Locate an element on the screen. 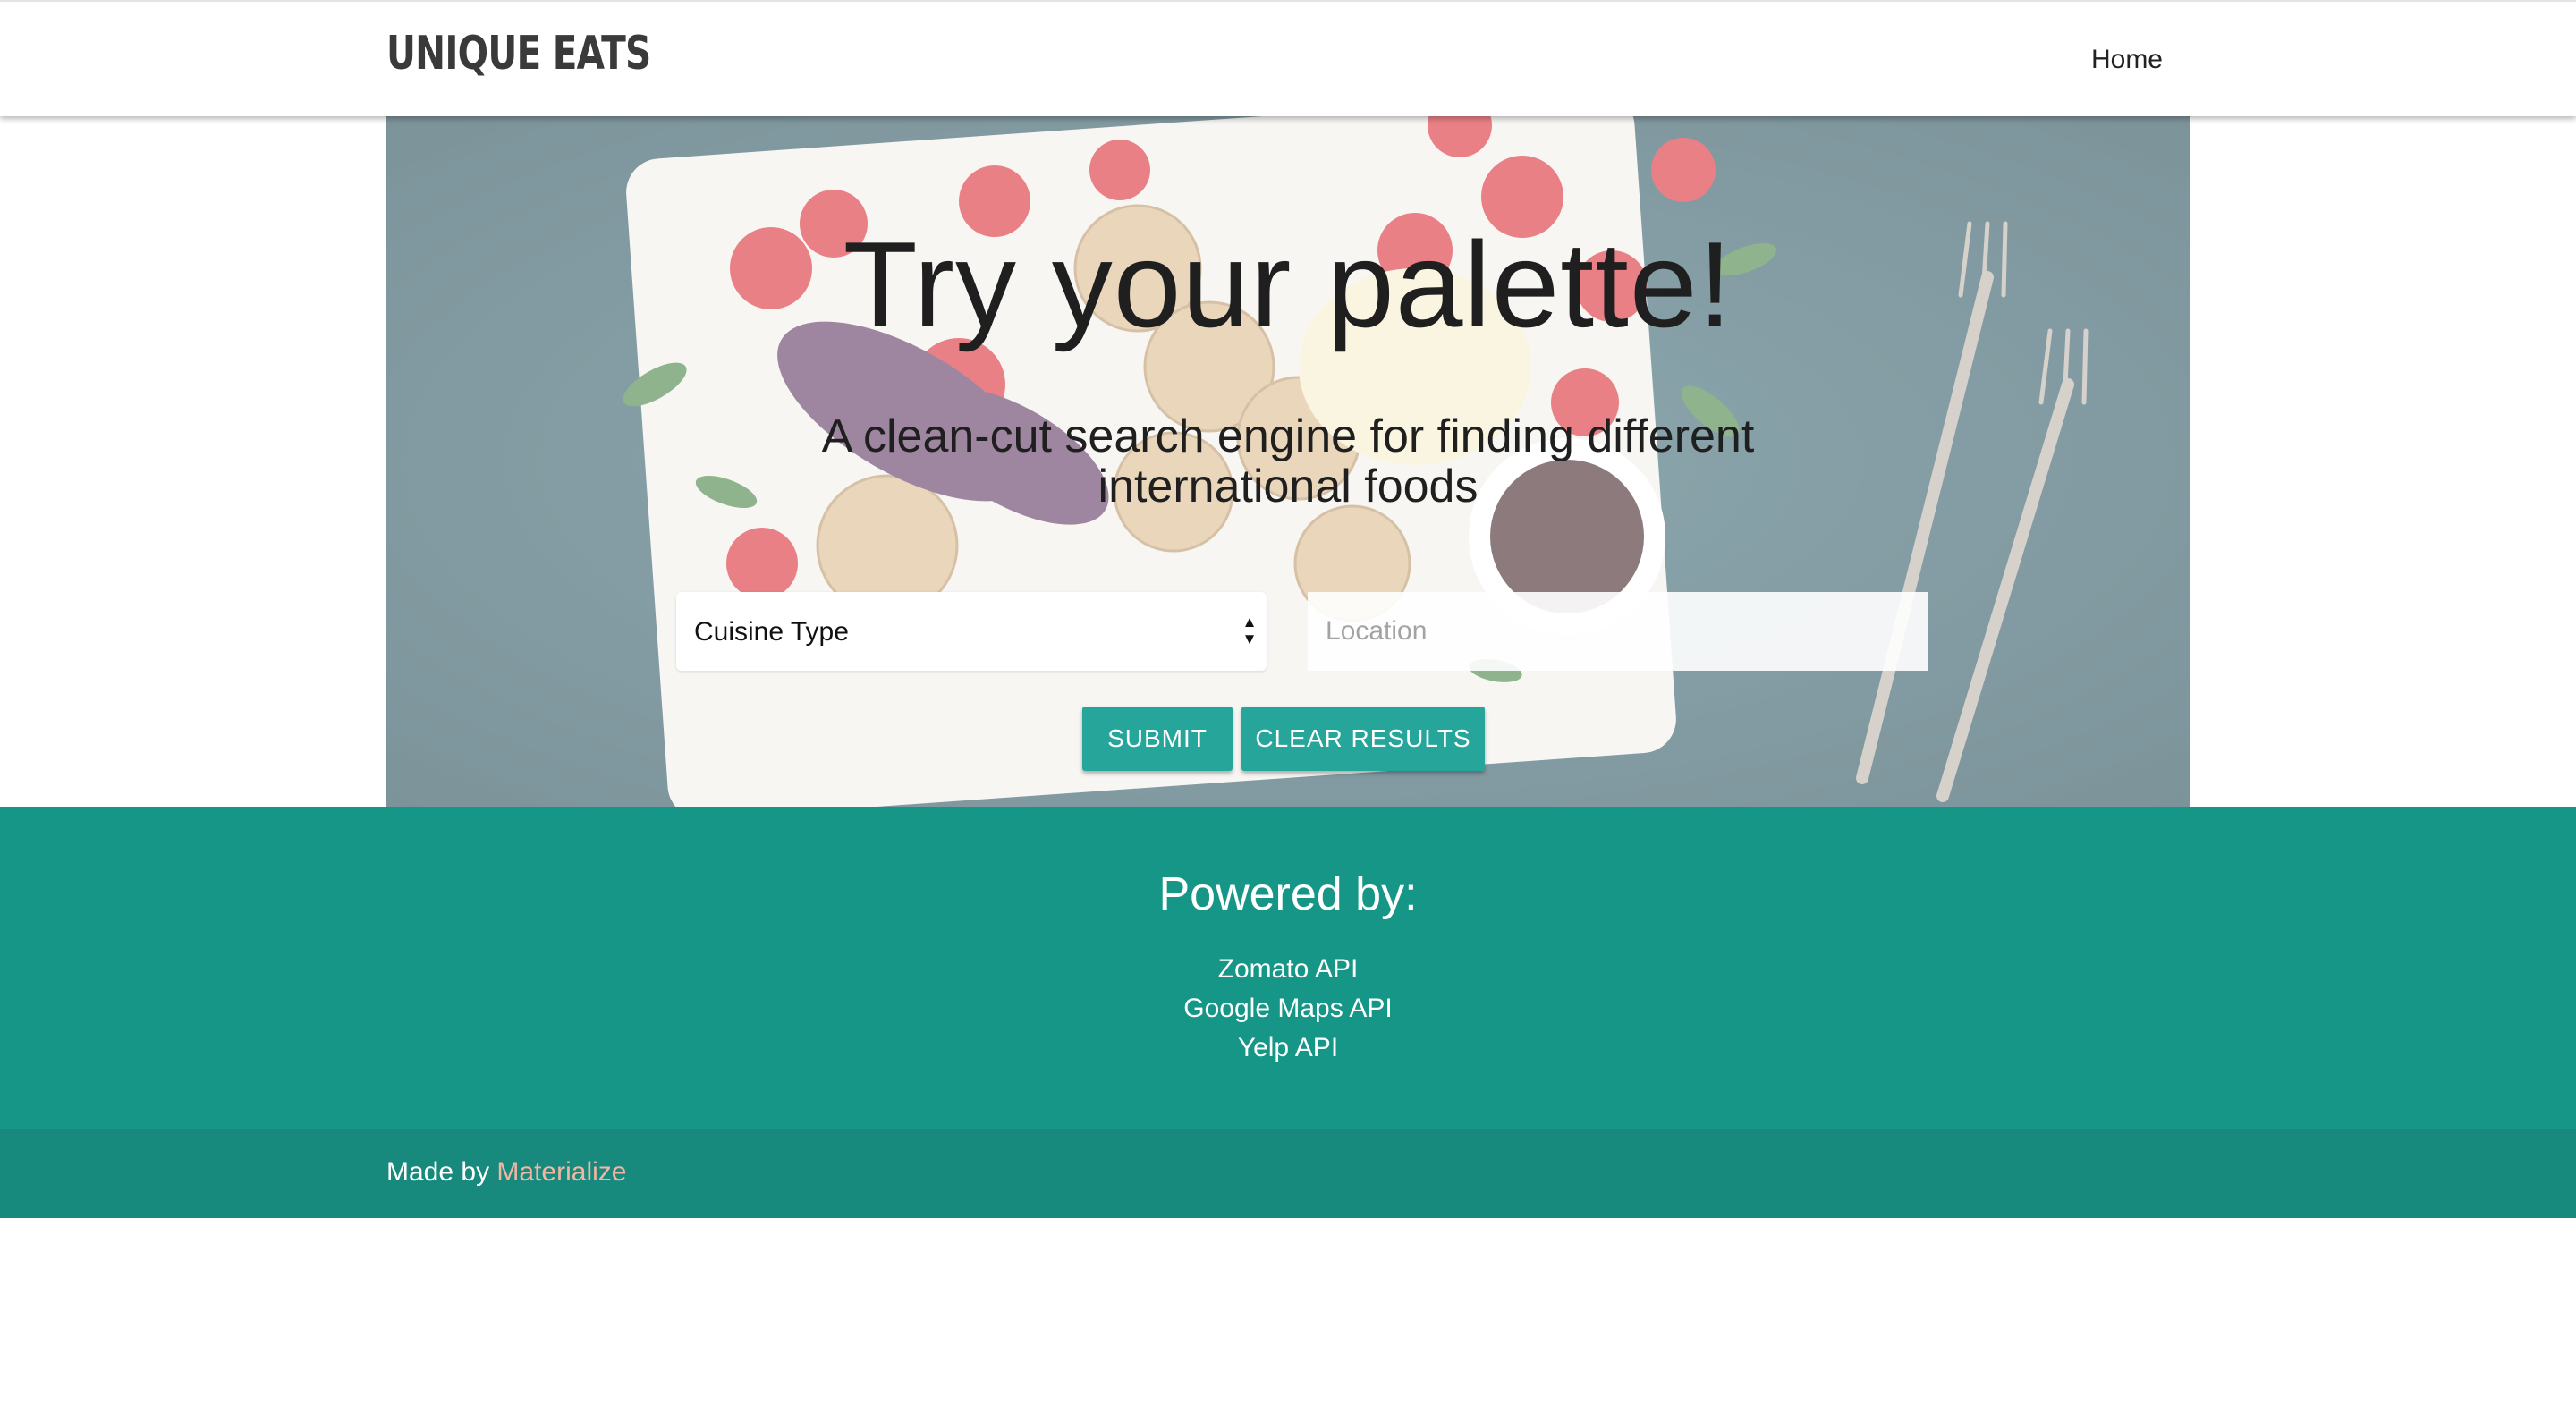 This screenshot has width=2576, height=1413. up-down-arrows-icon: ▲ ▼ is located at coordinates (1249, 630).